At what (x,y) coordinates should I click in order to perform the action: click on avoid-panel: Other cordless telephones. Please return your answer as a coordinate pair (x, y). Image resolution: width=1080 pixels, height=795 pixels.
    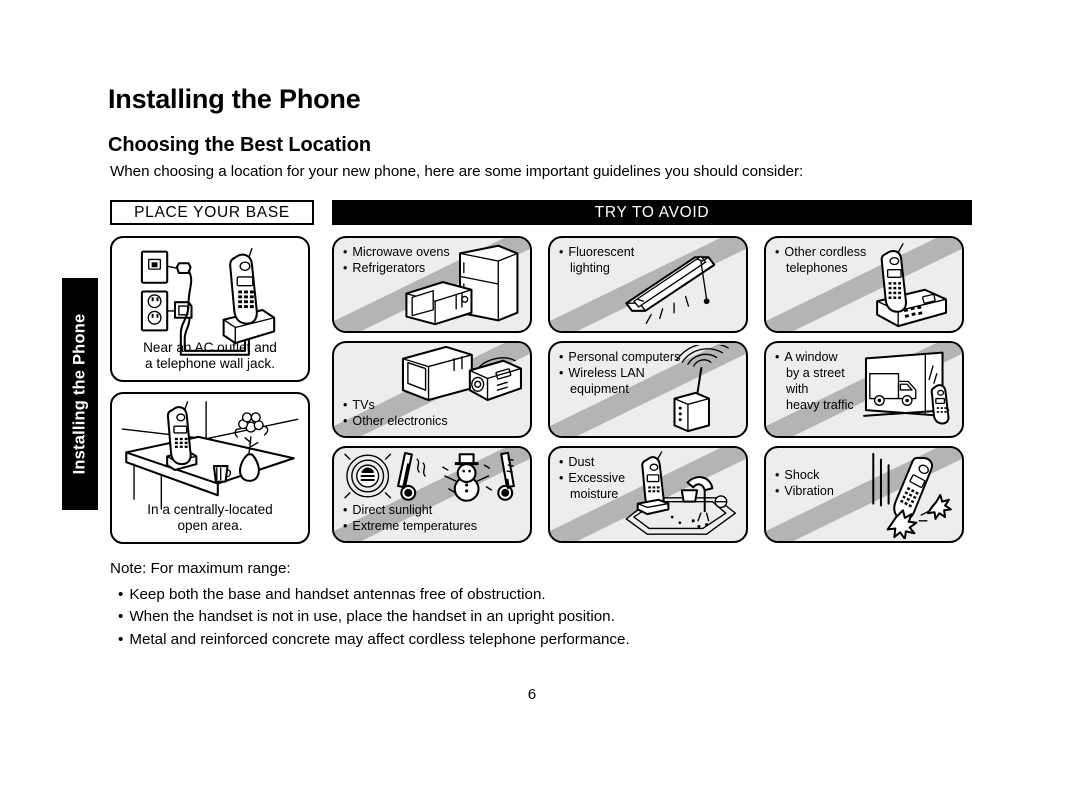
    Looking at the image, I should click on (864, 284).